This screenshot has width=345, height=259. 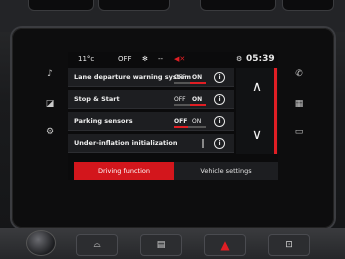 I want to click on parking-sensors-toggle: OFF ON, so click(x=190, y=122).